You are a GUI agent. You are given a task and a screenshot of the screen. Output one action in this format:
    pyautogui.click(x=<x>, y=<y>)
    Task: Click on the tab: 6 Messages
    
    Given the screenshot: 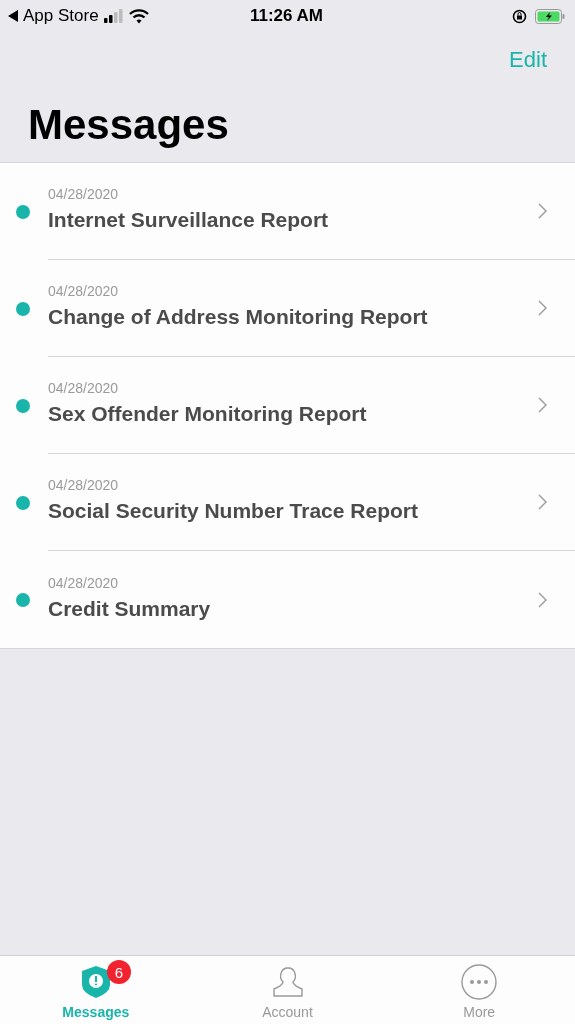 What is the action you would take?
    pyautogui.click(x=96, y=990)
    